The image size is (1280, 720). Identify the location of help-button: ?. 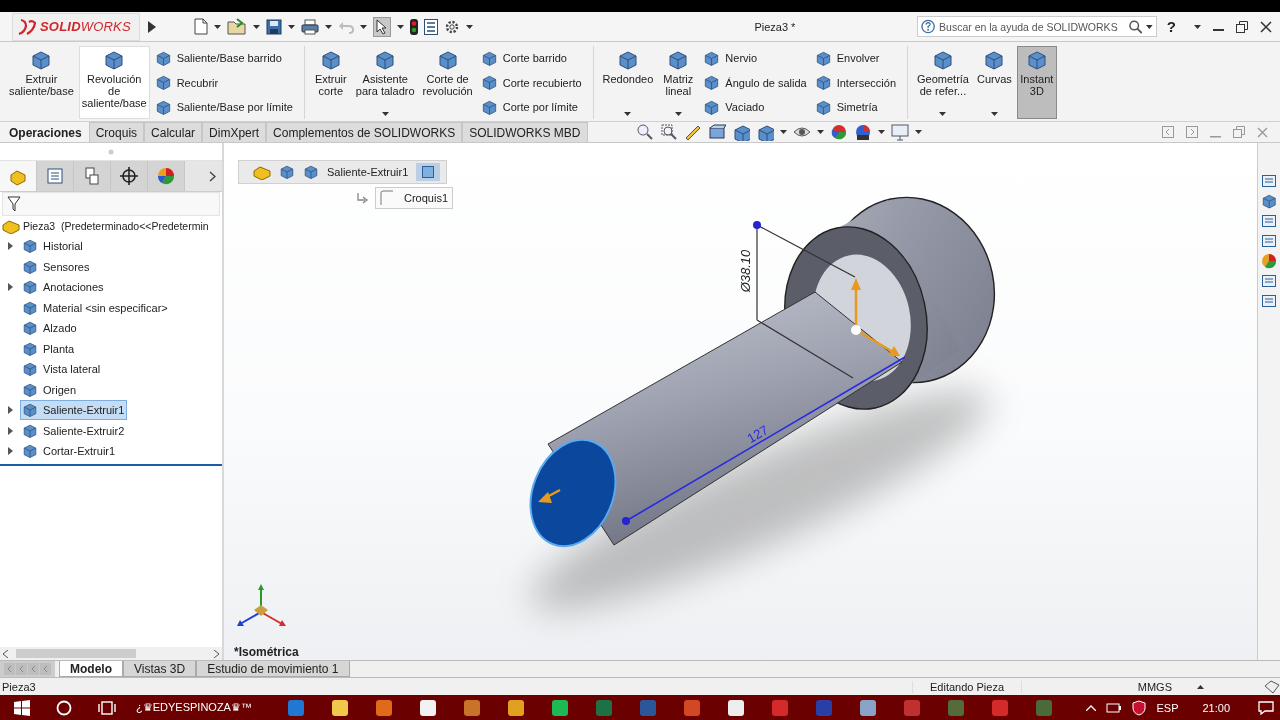
(1171, 26).